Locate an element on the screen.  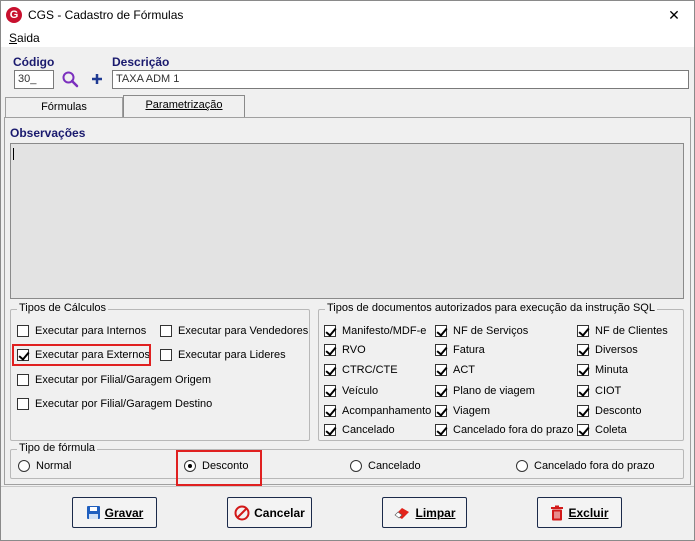
descricao-input: TAXA ADM 1 is located at coordinates (400, 79).